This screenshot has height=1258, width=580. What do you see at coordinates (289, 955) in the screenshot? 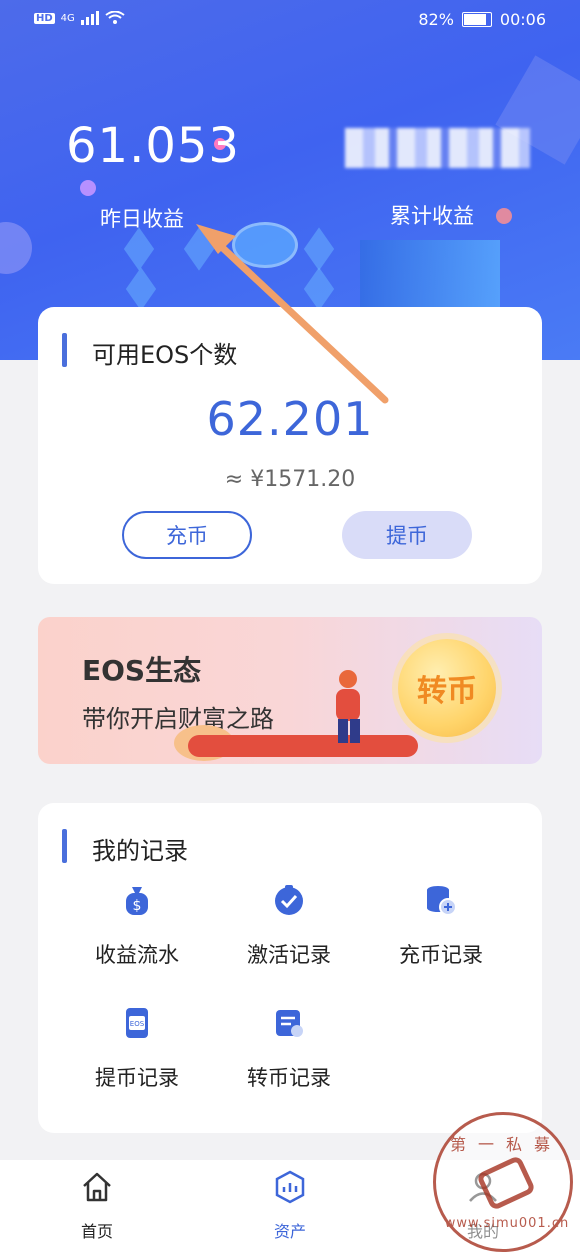
I see `record-item-label: 激活记录` at bounding box center [289, 955].